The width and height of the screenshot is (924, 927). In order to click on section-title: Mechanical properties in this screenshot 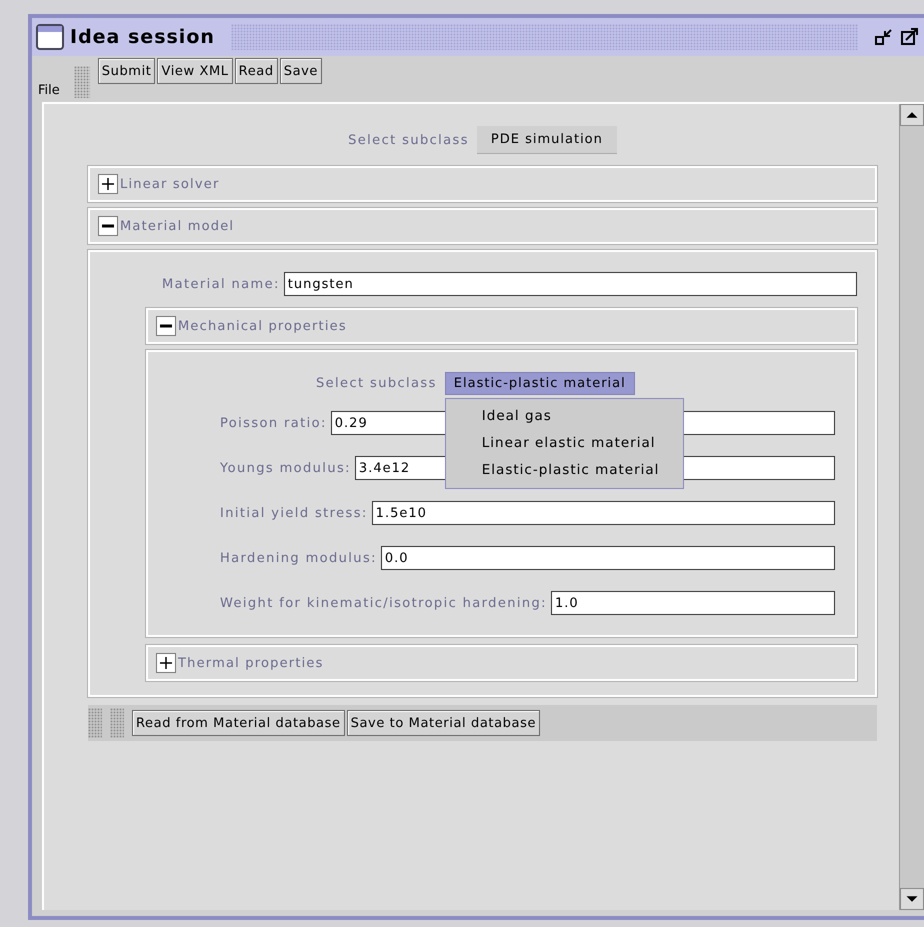, I will do `click(262, 326)`.